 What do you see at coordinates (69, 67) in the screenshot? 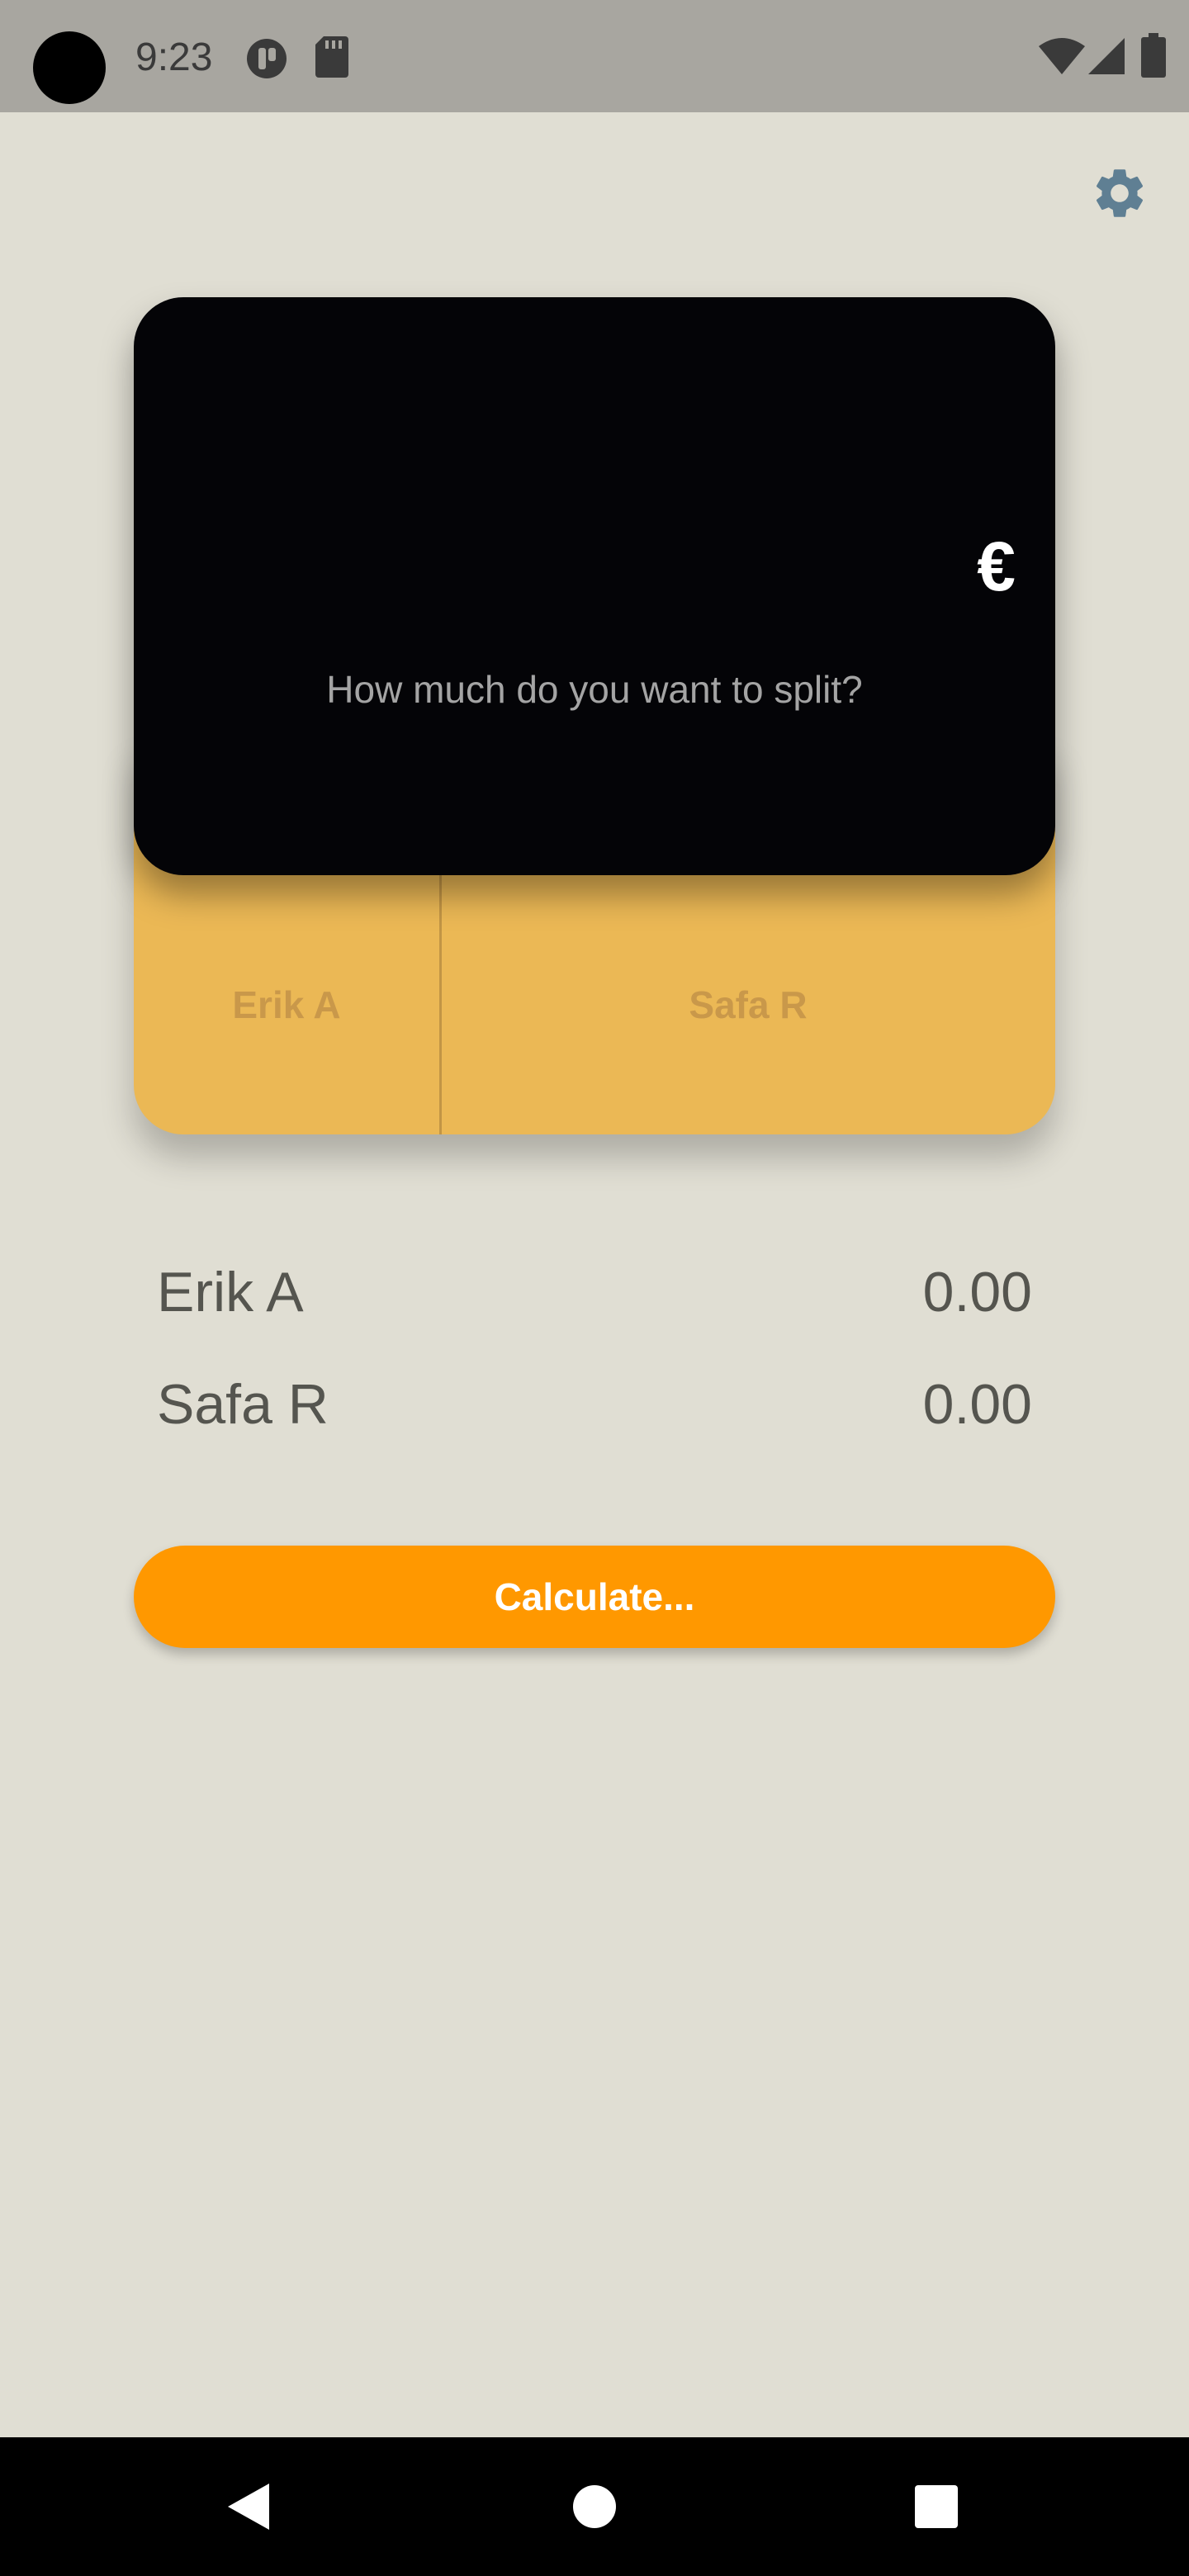
I see `camera-cutout` at bounding box center [69, 67].